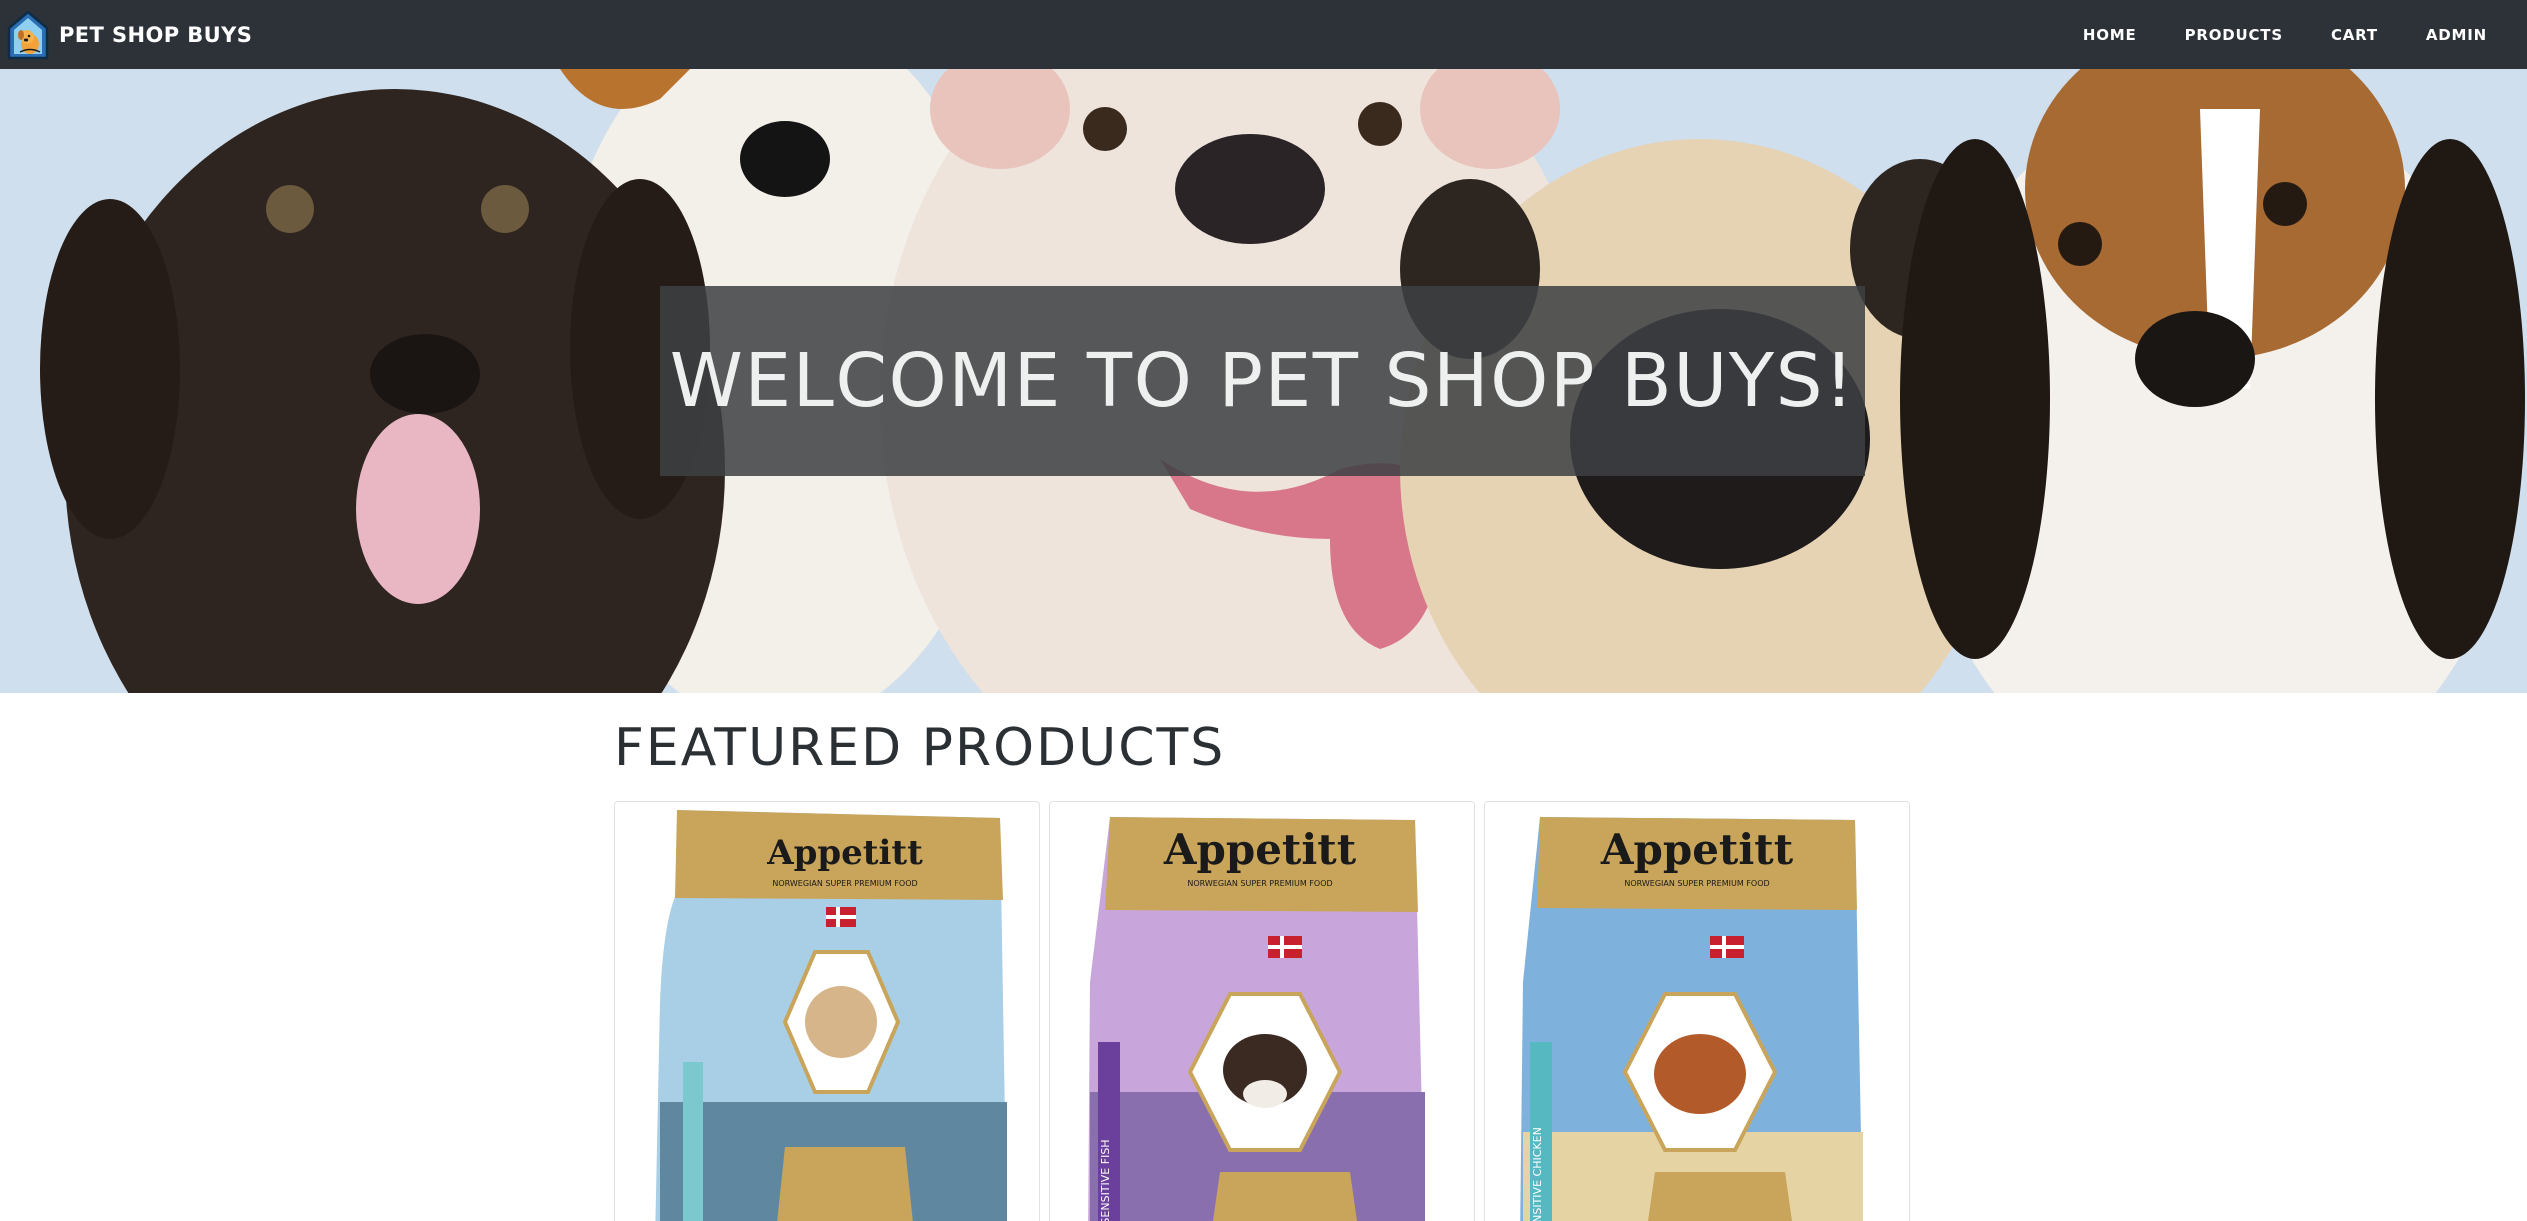 Image resolution: width=2527 pixels, height=1221 pixels. I want to click on dog-food-bag-image: Appetitt NORWEGIAN SUPER PREMIUM FOOD, so click(831, 1015).